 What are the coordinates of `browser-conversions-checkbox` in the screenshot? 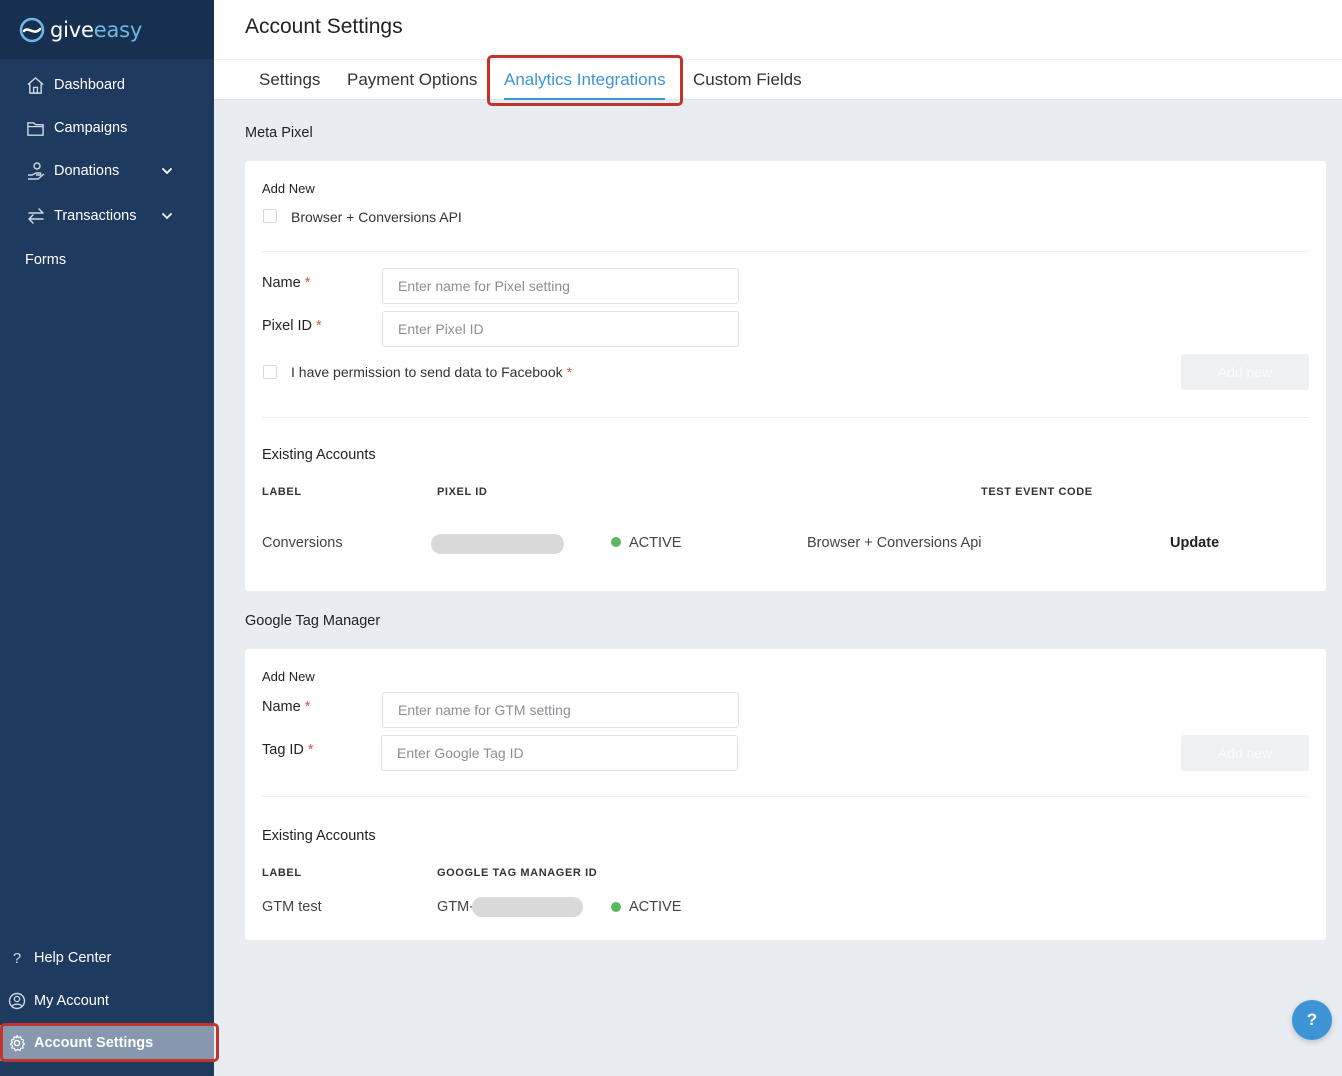 It's located at (270, 216).